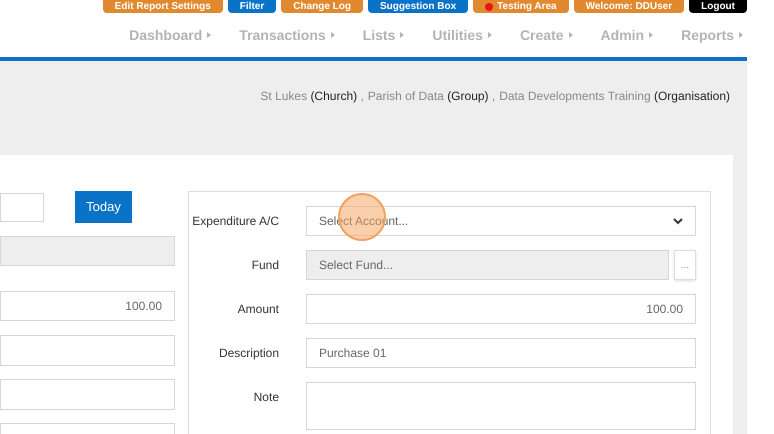  What do you see at coordinates (287, 35) in the screenshot?
I see `nav-menu-item: Transactions` at bounding box center [287, 35].